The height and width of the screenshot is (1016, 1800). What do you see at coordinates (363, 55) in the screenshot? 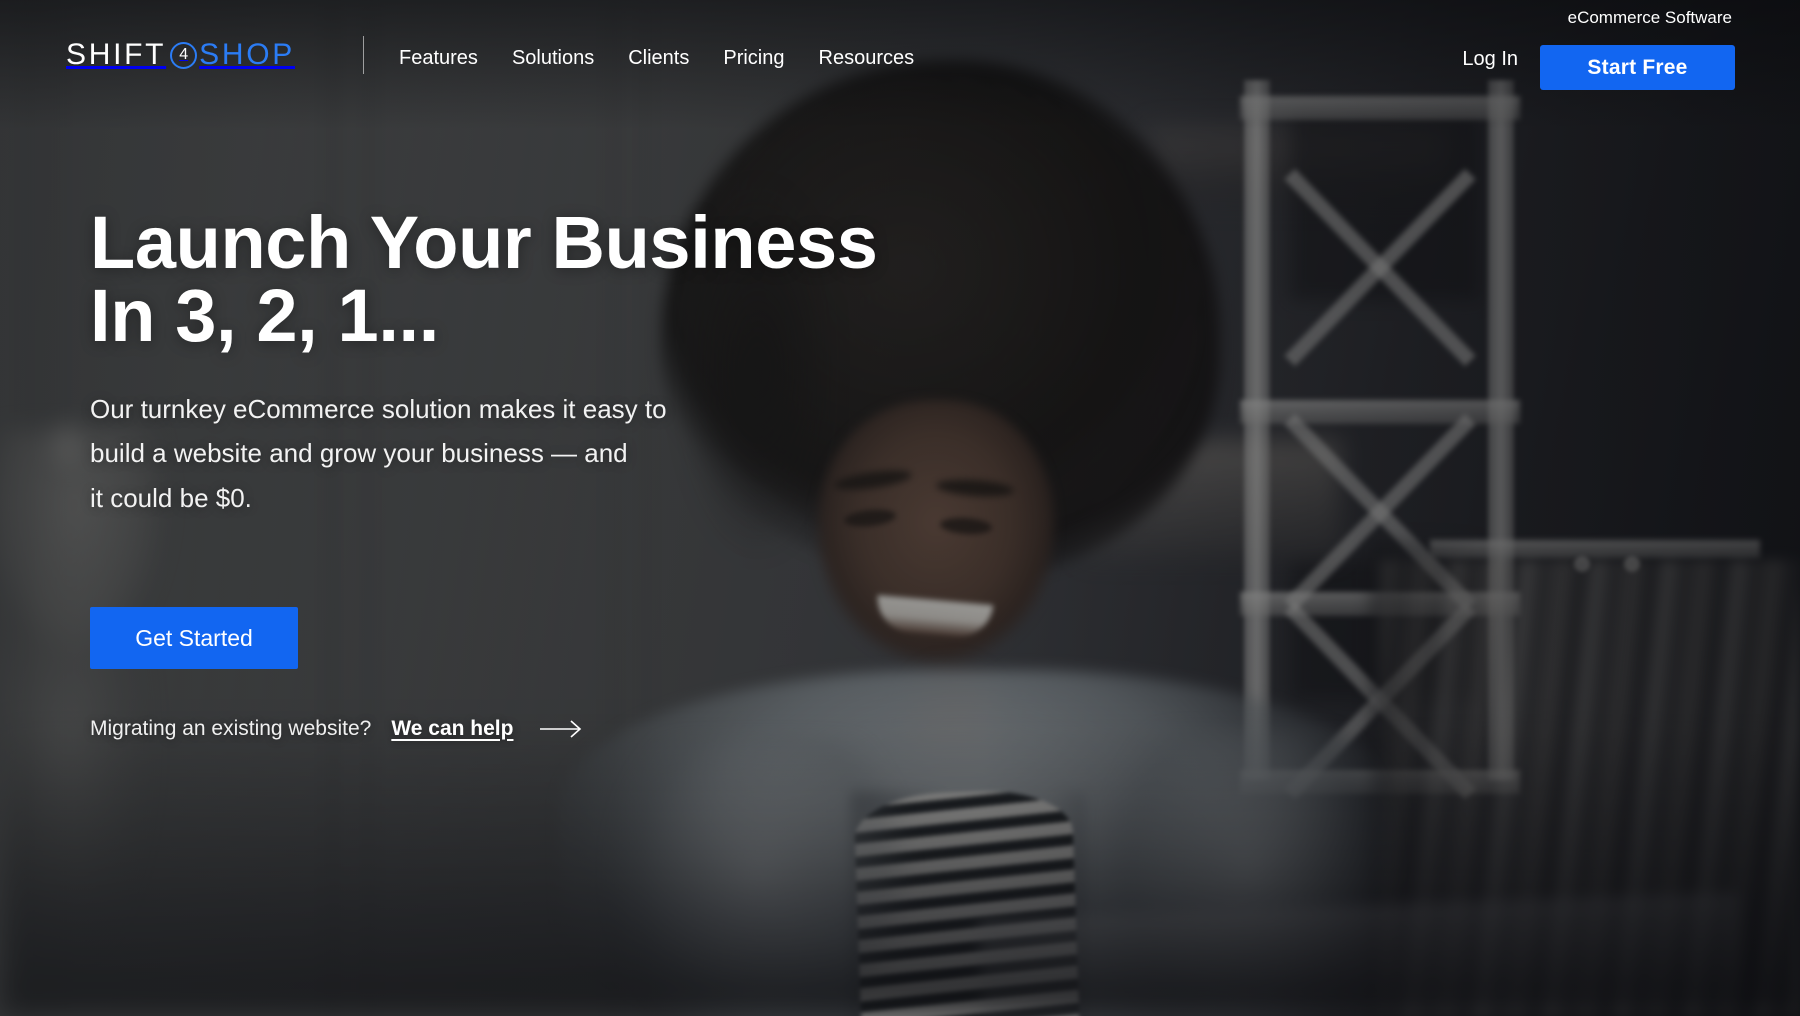
I see `header-divider` at bounding box center [363, 55].